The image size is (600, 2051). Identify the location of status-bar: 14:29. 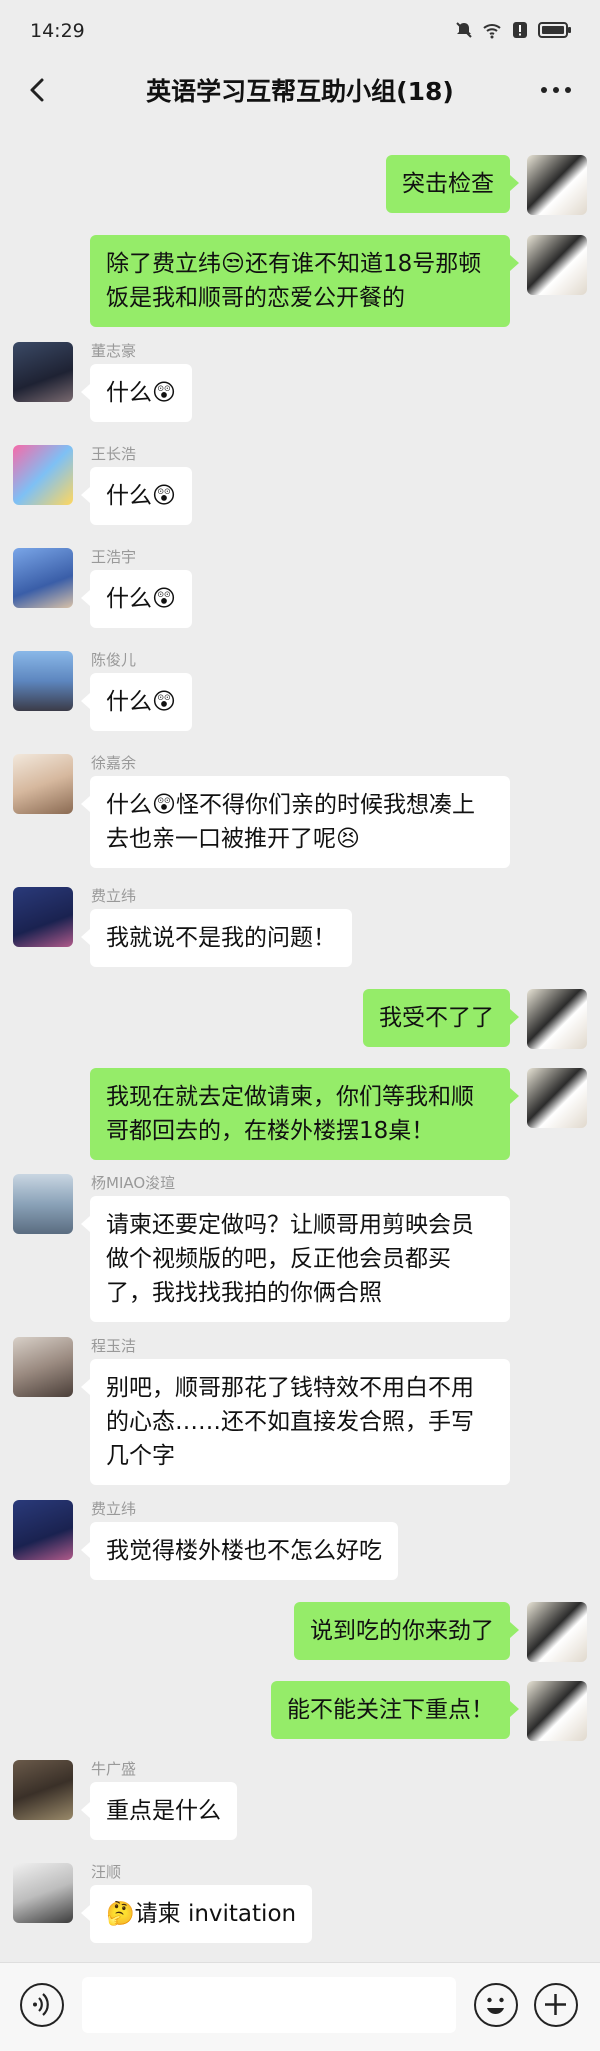
(300, 29).